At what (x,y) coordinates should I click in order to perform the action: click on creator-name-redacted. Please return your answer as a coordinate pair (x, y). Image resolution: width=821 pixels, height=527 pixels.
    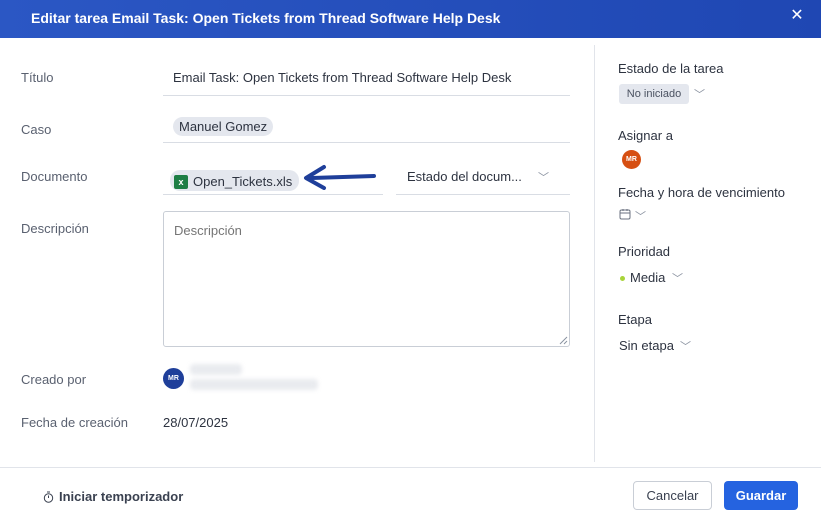
    Looking at the image, I should click on (216, 369).